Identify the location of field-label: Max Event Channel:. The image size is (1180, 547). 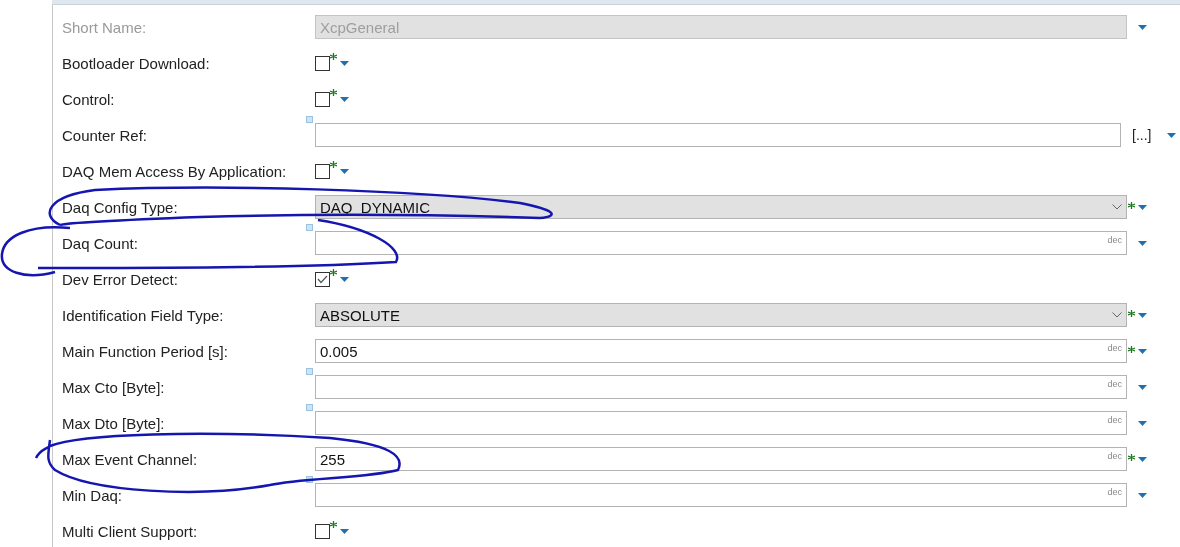
(130, 459).